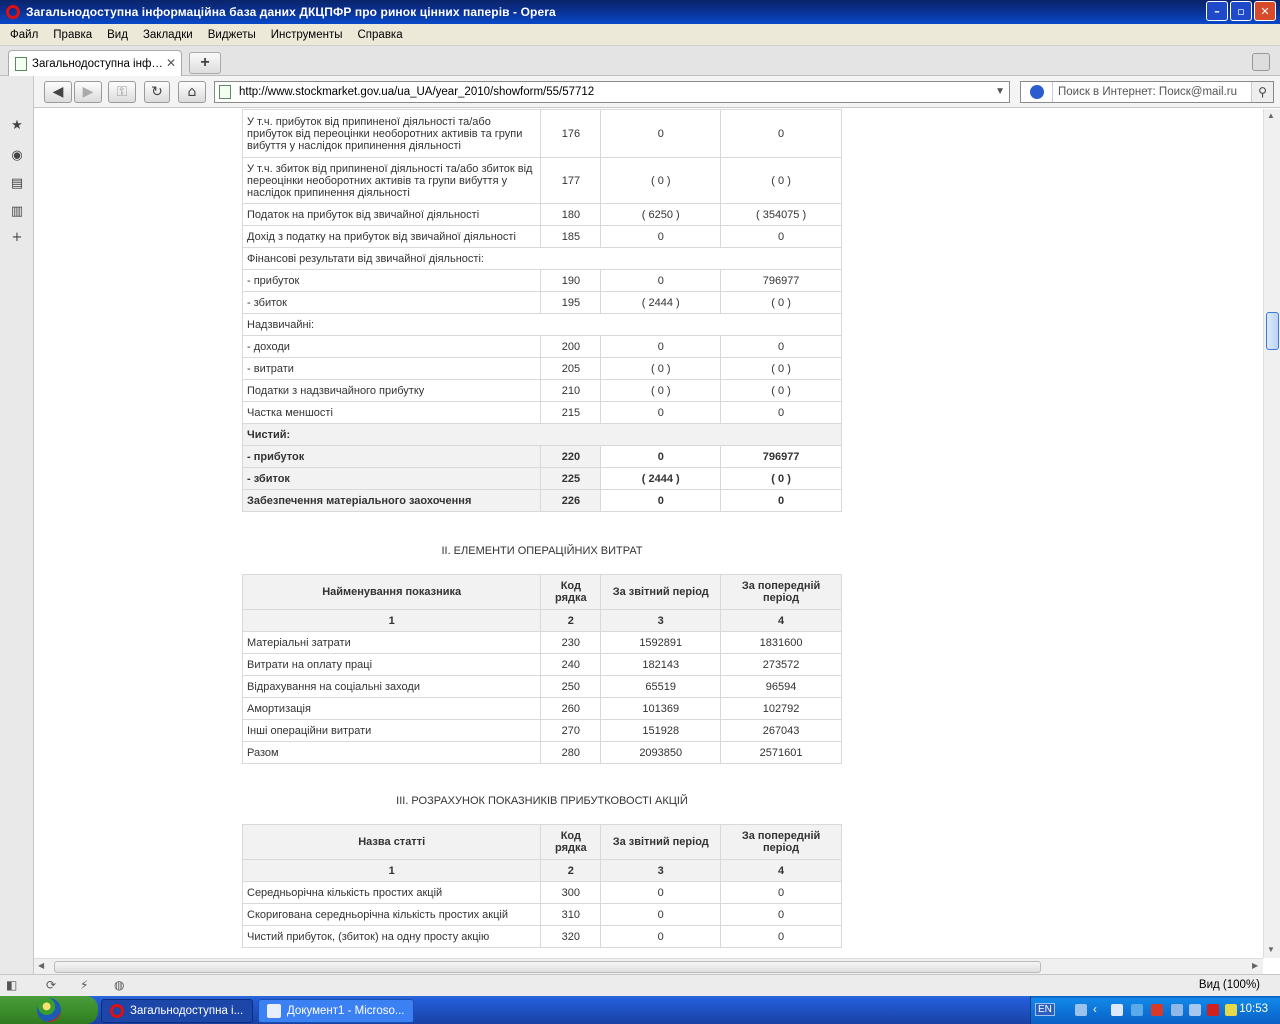  What do you see at coordinates (1255, 965) in the screenshot?
I see `scroll-right-icon: ▶` at bounding box center [1255, 965].